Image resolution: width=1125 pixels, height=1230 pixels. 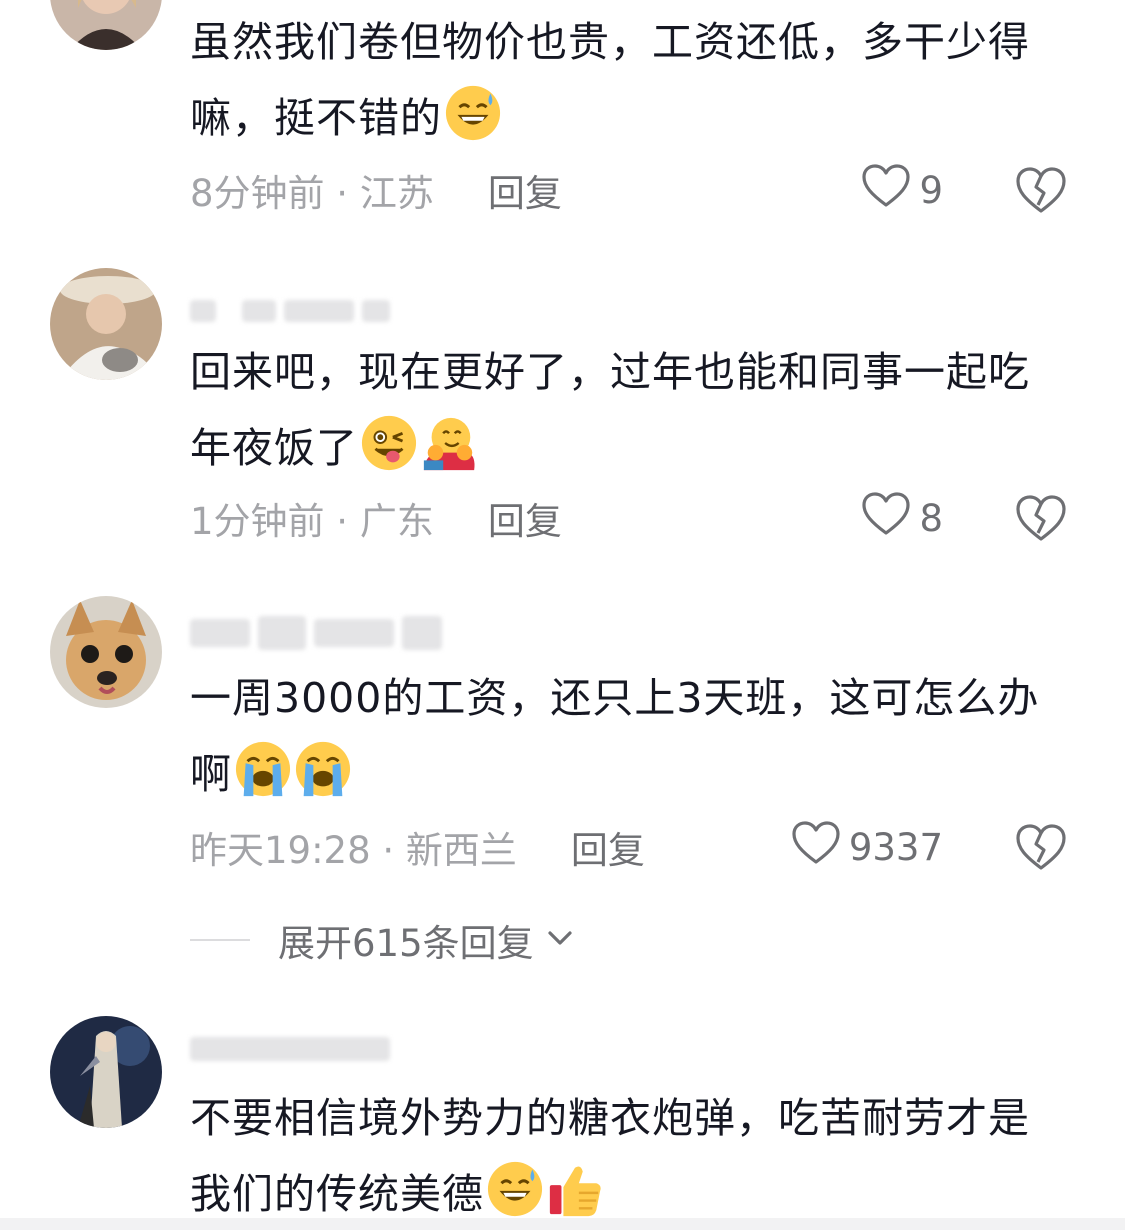 I want to click on expand-replies-button: 展开615条回复, so click(x=384, y=940).